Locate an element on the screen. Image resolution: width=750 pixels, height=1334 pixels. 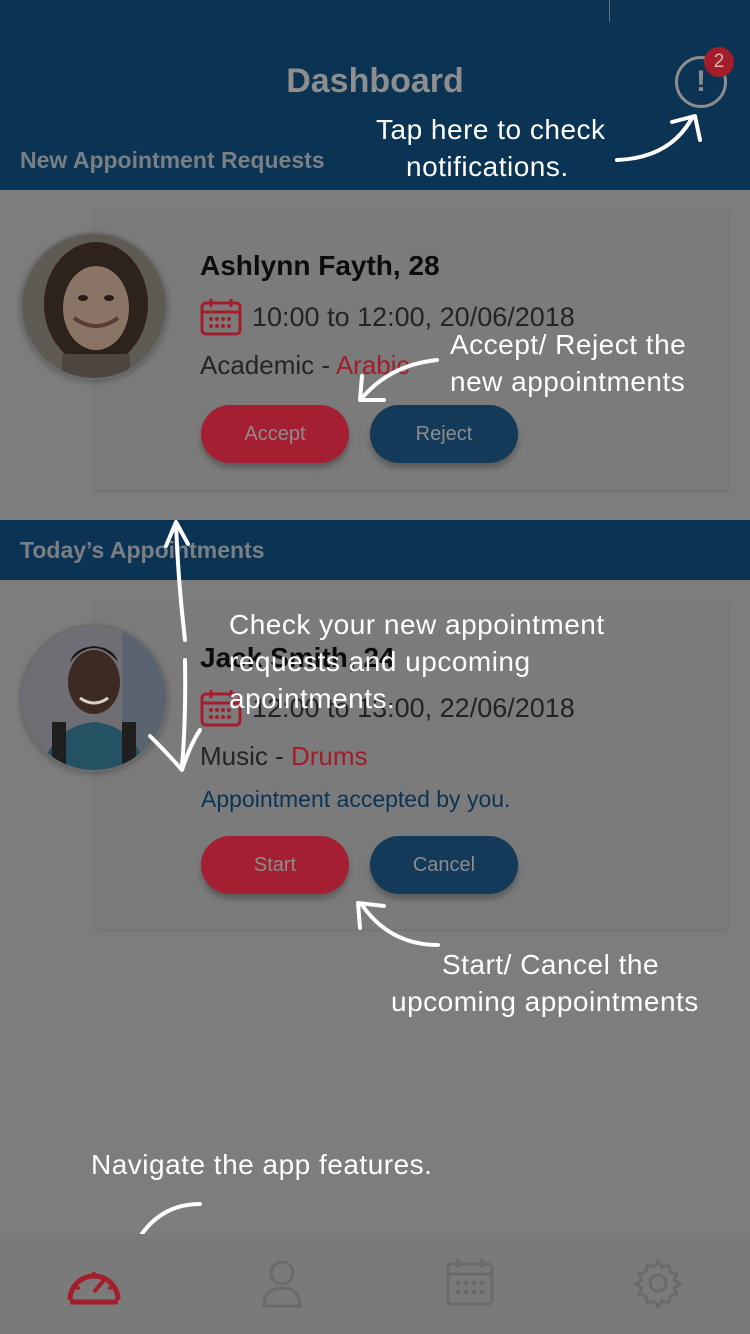
nav-dashboard-button is located at coordinates (94, 1285).